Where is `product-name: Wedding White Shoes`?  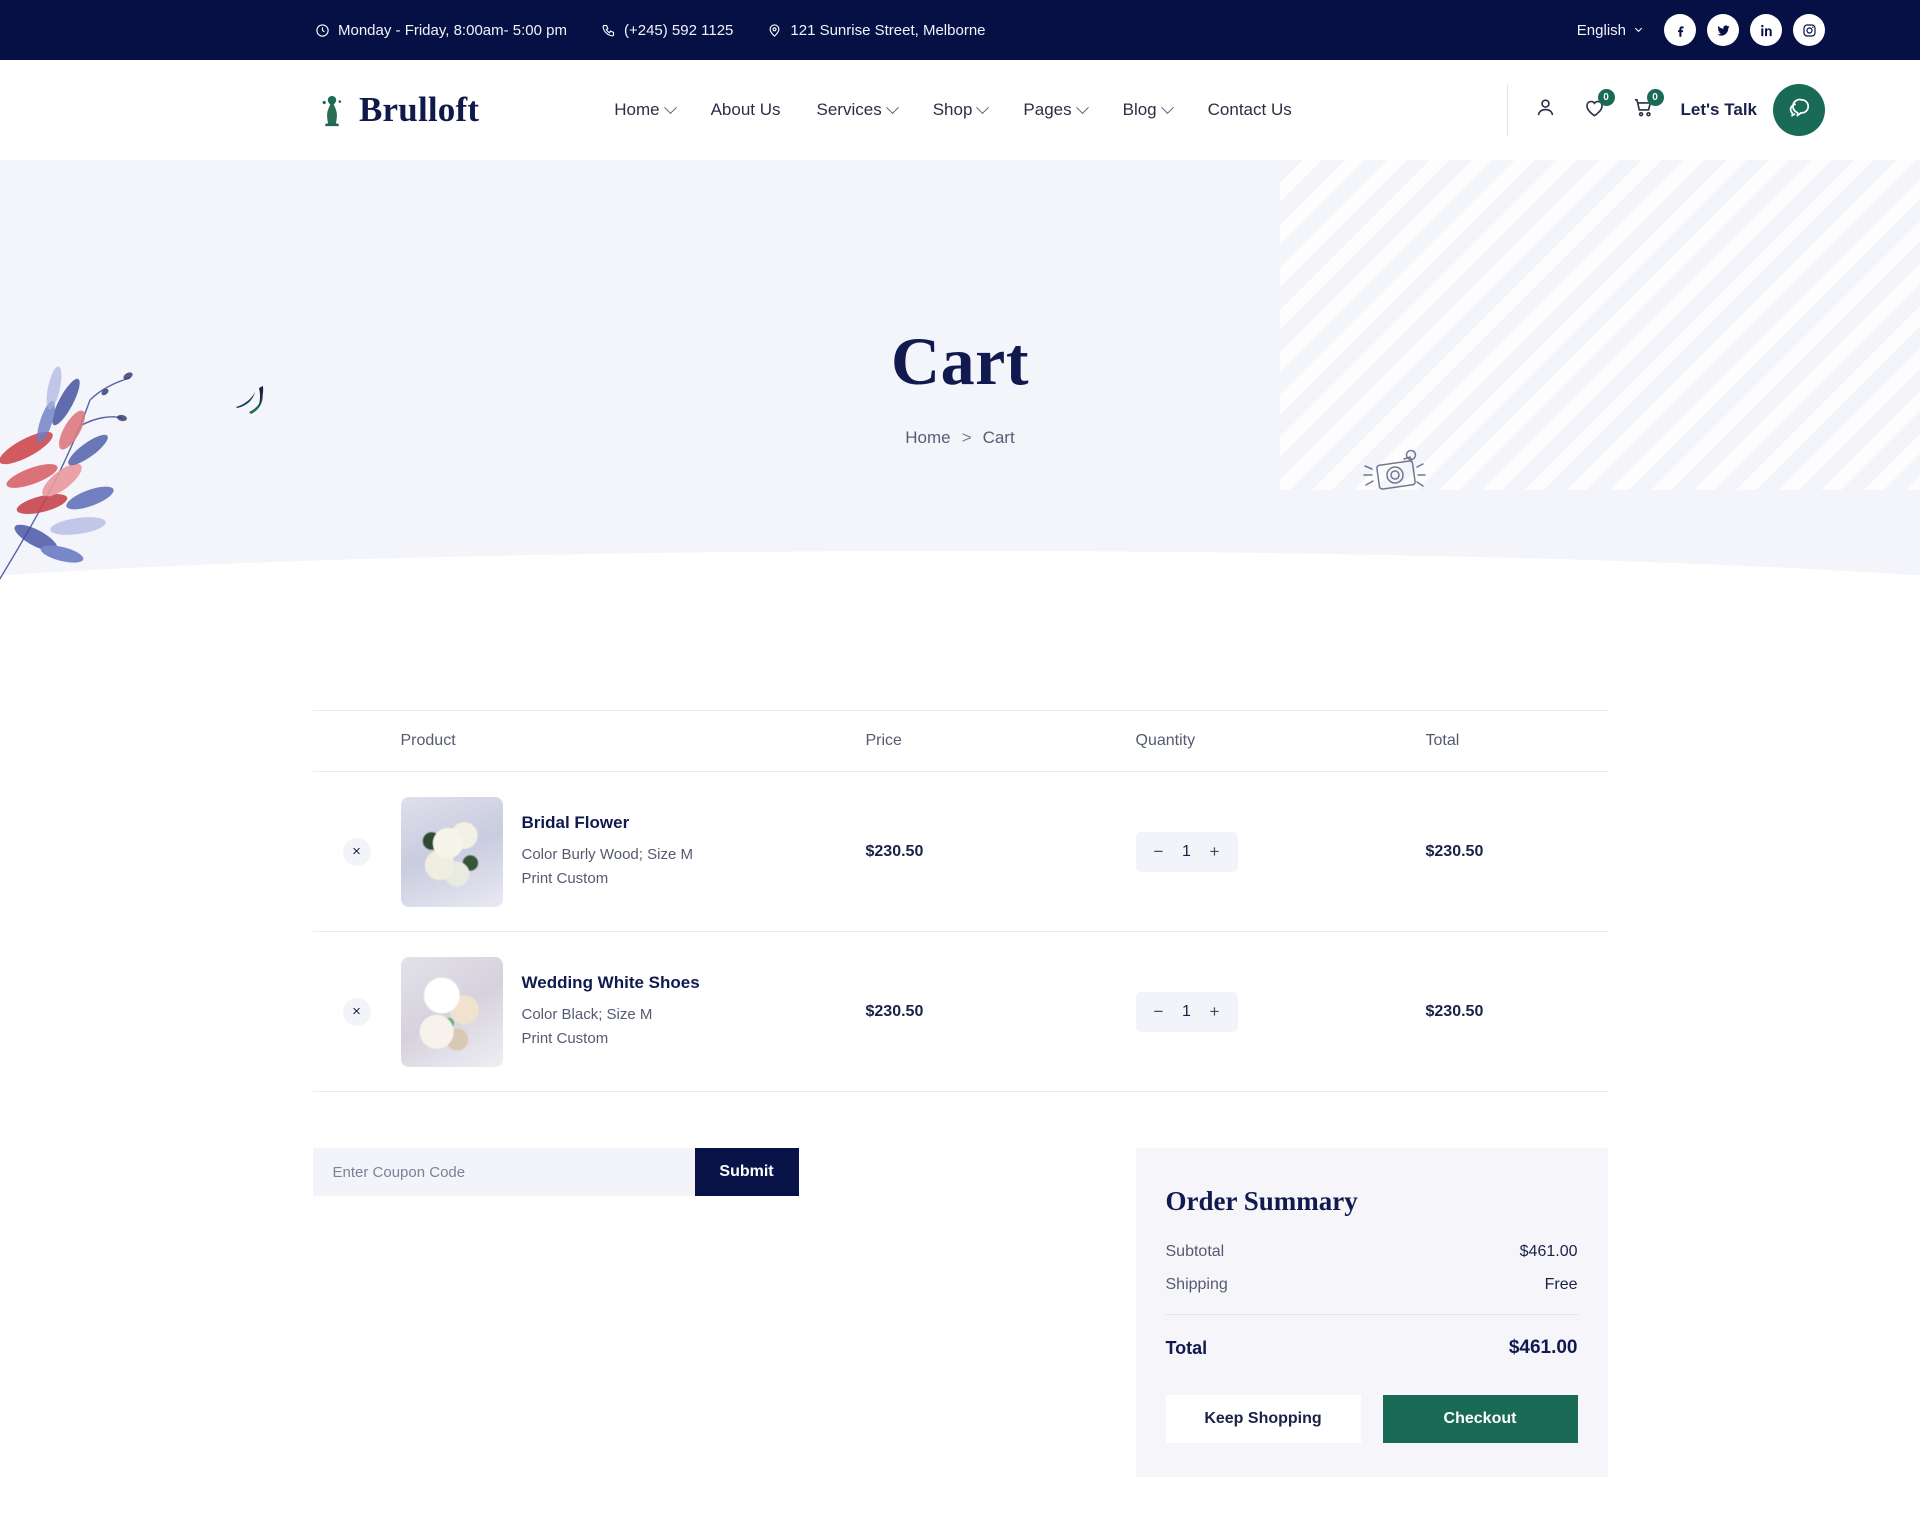 product-name: Wedding White Shoes is located at coordinates (611, 983).